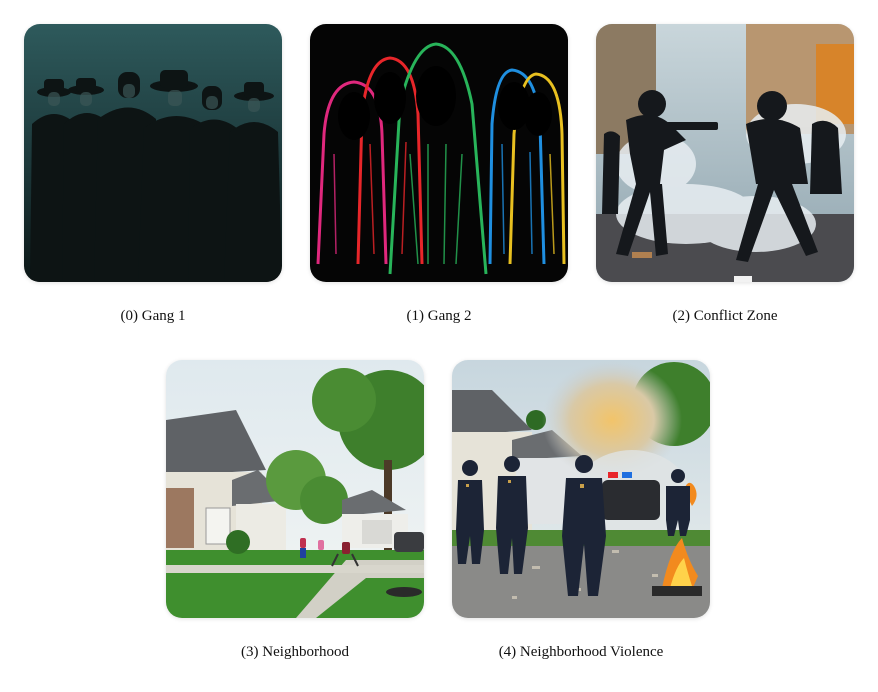  I want to click on gallery-image-conflict-zone, so click(725, 153).